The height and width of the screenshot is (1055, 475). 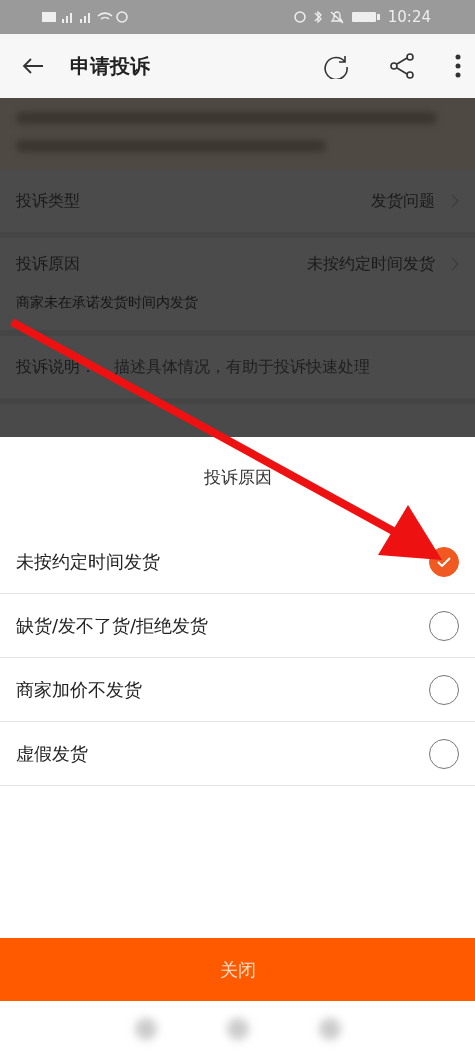 What do you see at coordinates (365, 17) in the screenshot?
I see `battery-icon` at bounding box center [365, 17].